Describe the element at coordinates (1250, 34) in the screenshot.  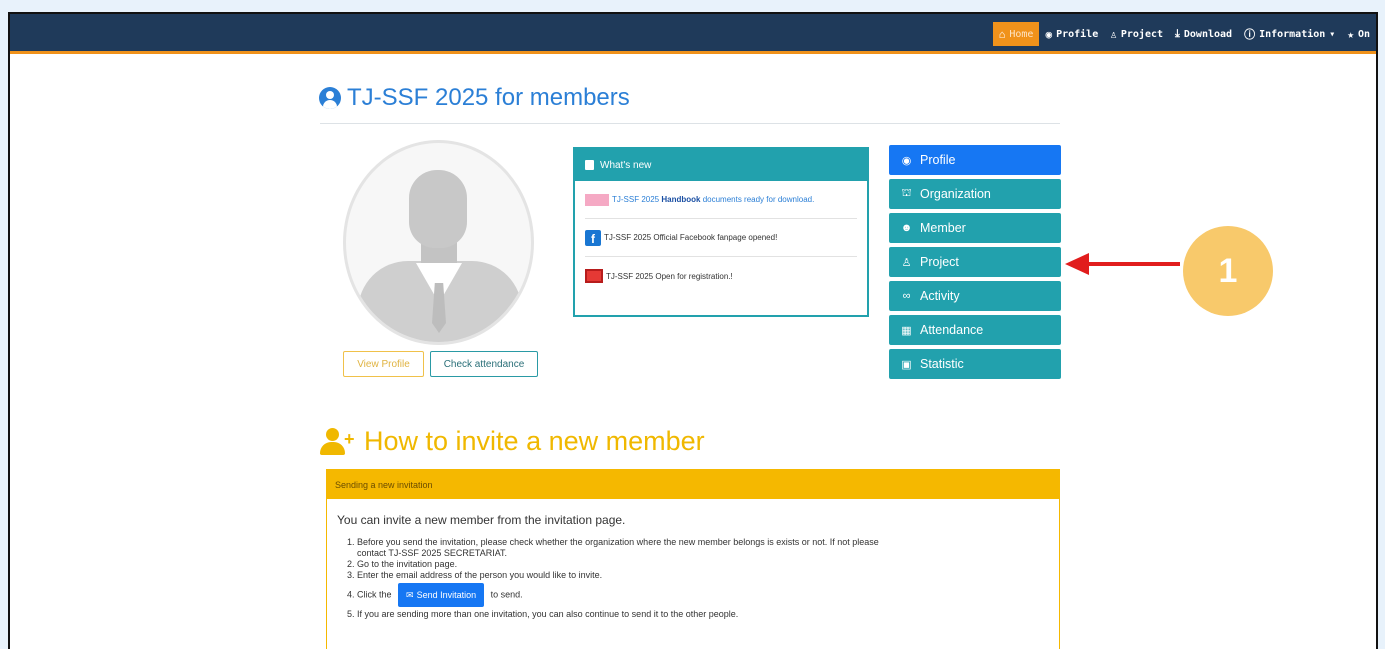
I see `info-icon: ⓘ` at that location.